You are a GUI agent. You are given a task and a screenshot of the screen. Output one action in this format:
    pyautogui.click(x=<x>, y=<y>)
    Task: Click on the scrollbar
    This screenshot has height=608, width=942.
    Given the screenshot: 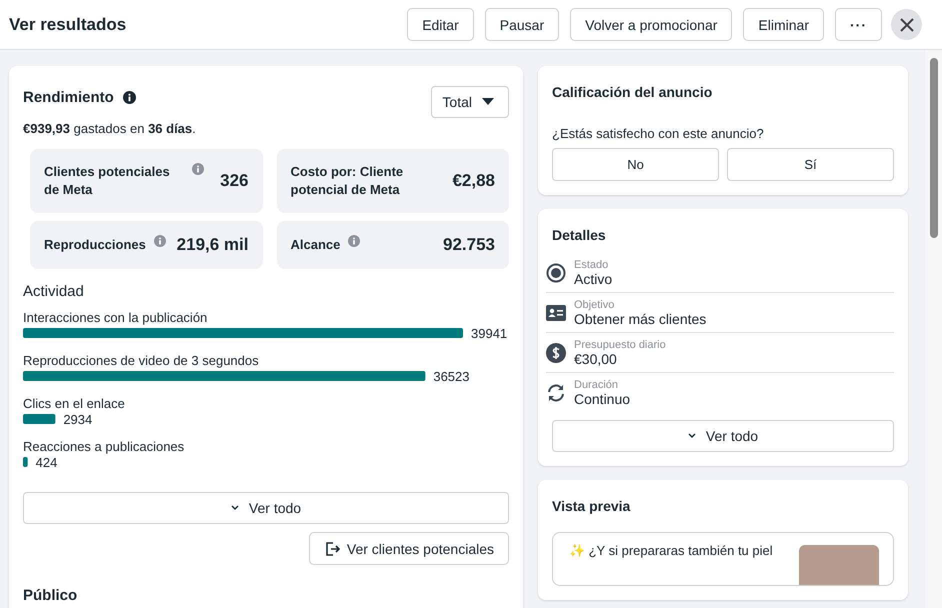 What is the action you would take?
    pyautogui.click(x=933, y=329)
    